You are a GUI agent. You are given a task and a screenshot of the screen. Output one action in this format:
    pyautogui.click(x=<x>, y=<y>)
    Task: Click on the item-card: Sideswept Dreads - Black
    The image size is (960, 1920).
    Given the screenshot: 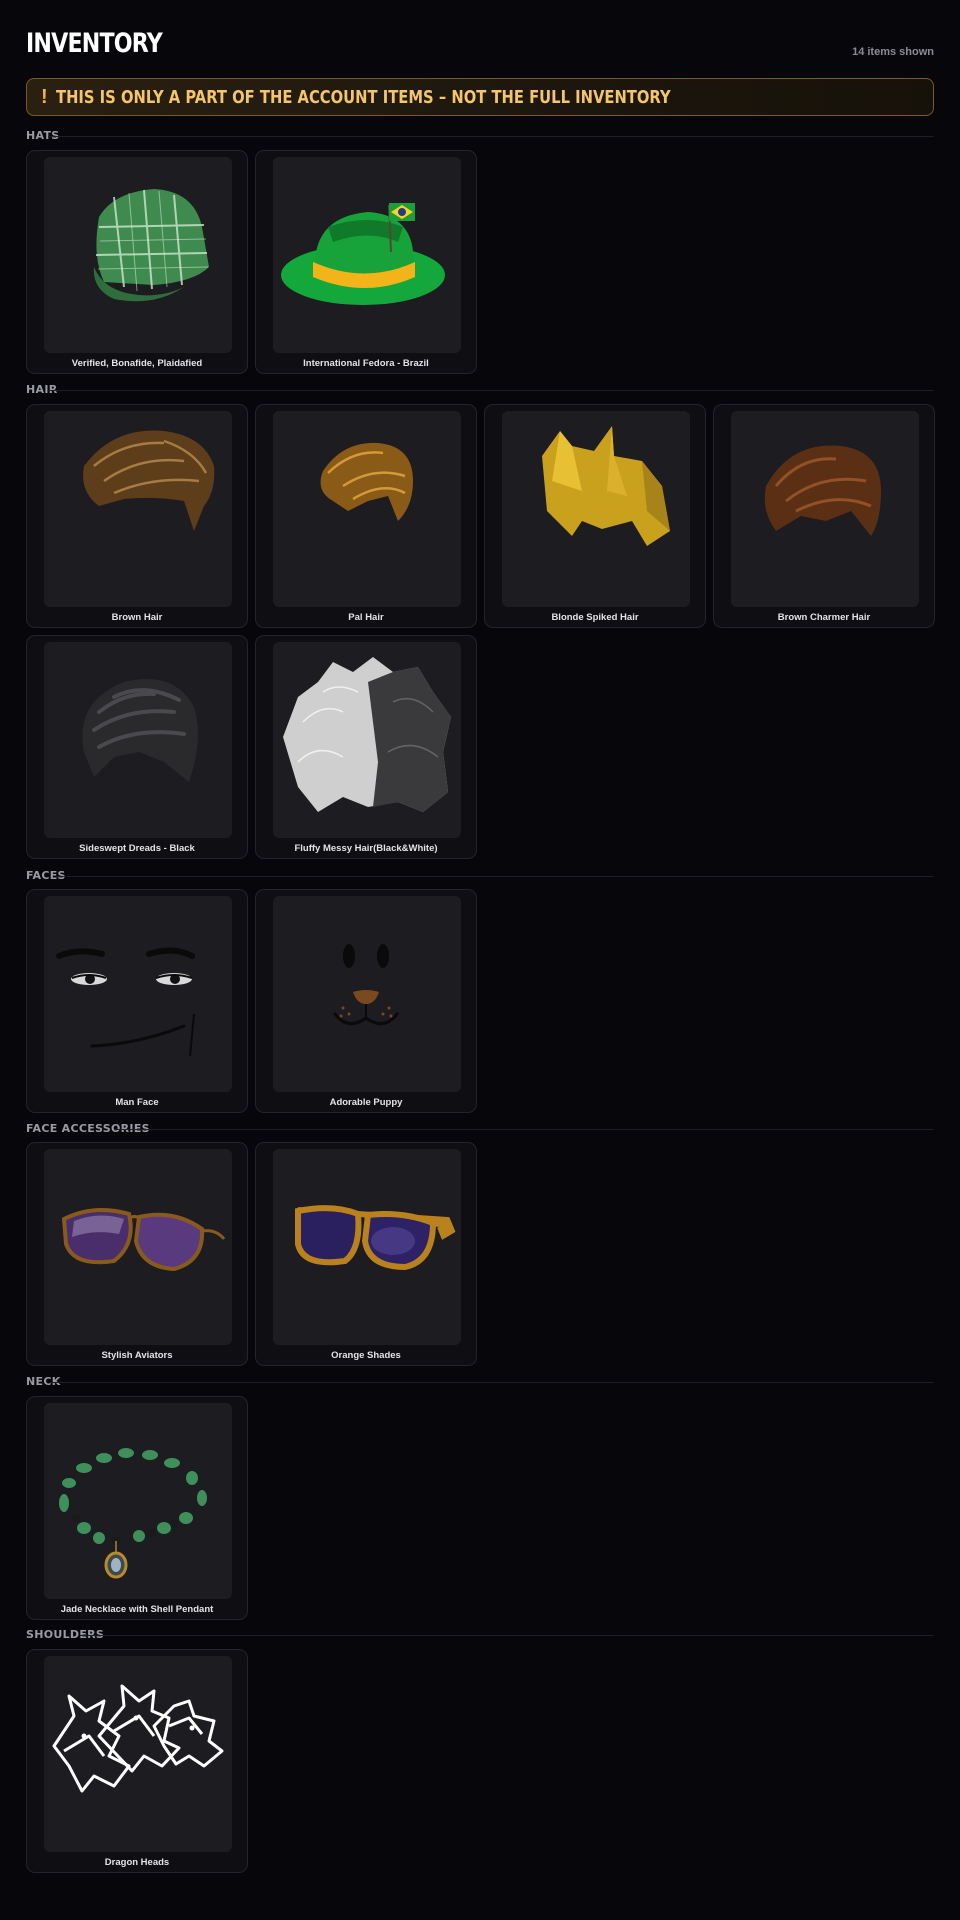 What is the action you would take?
    pyautogui.click(x=137, y=747)
    